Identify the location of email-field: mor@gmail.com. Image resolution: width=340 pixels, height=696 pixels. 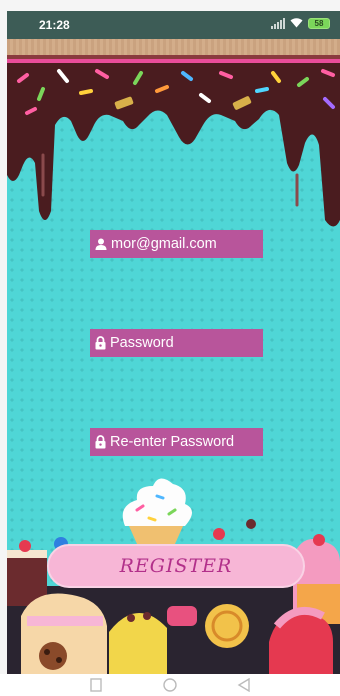
(176, 244).